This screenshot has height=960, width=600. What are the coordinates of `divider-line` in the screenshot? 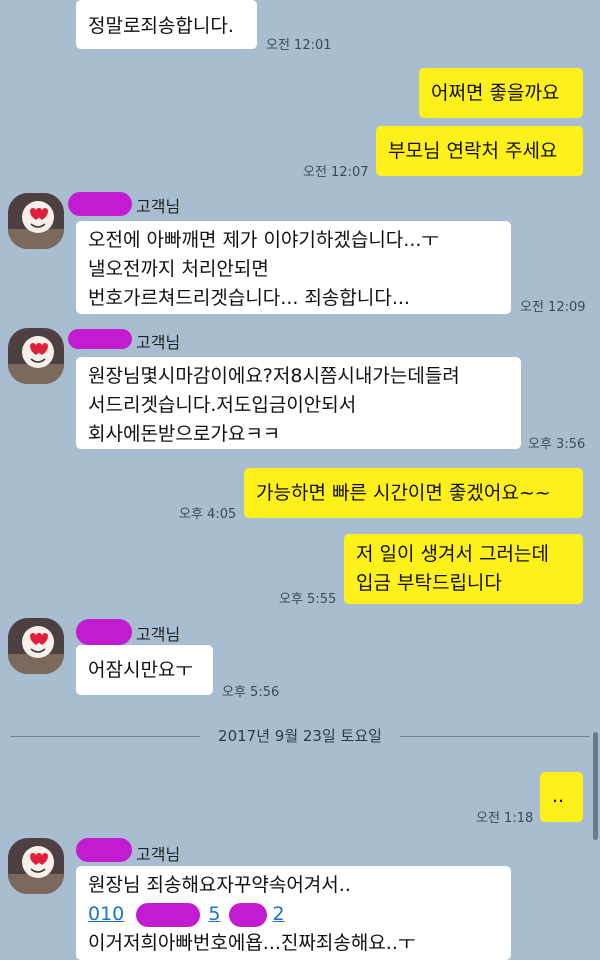 It's located at (495, 736).